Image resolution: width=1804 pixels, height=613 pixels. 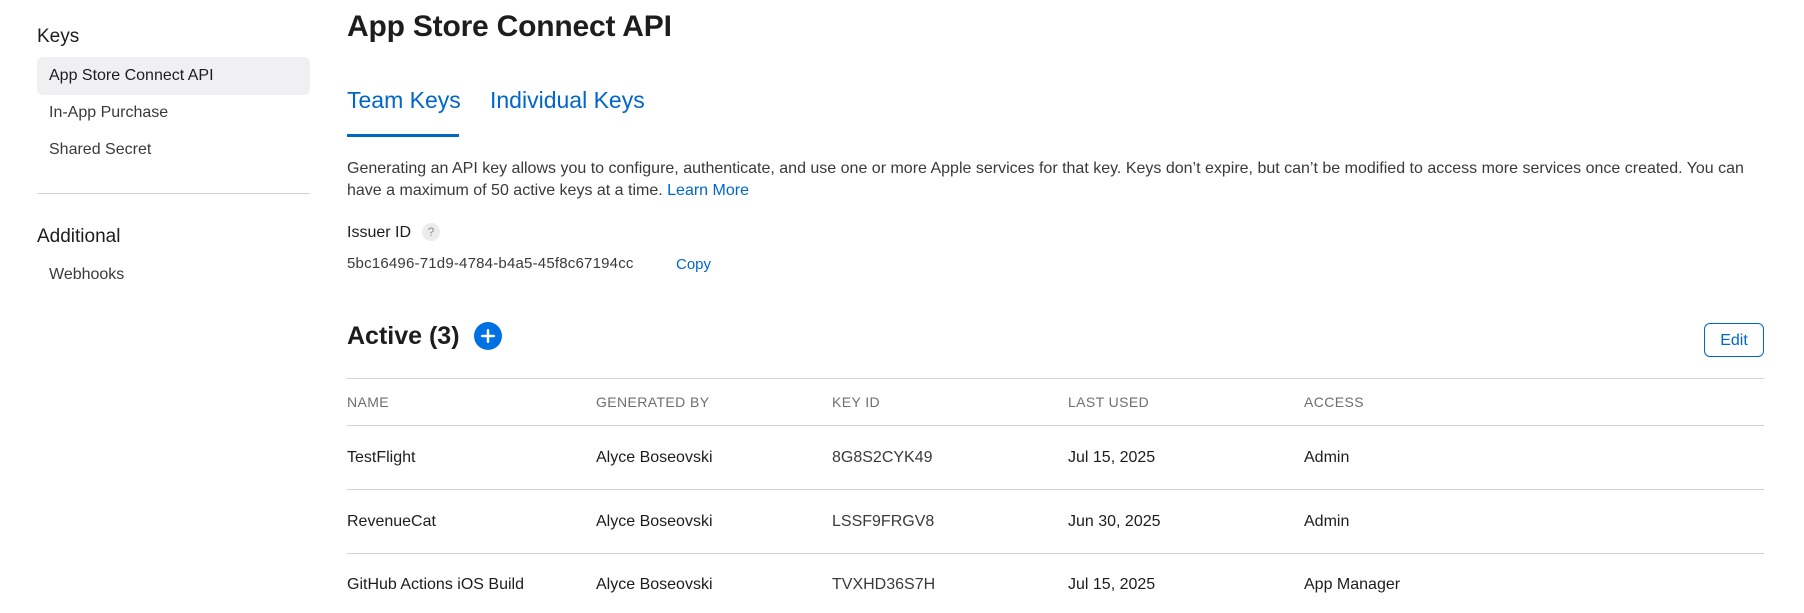 I want to click on sidebar-heading-additional: Additional, so click(x=79, y=236).